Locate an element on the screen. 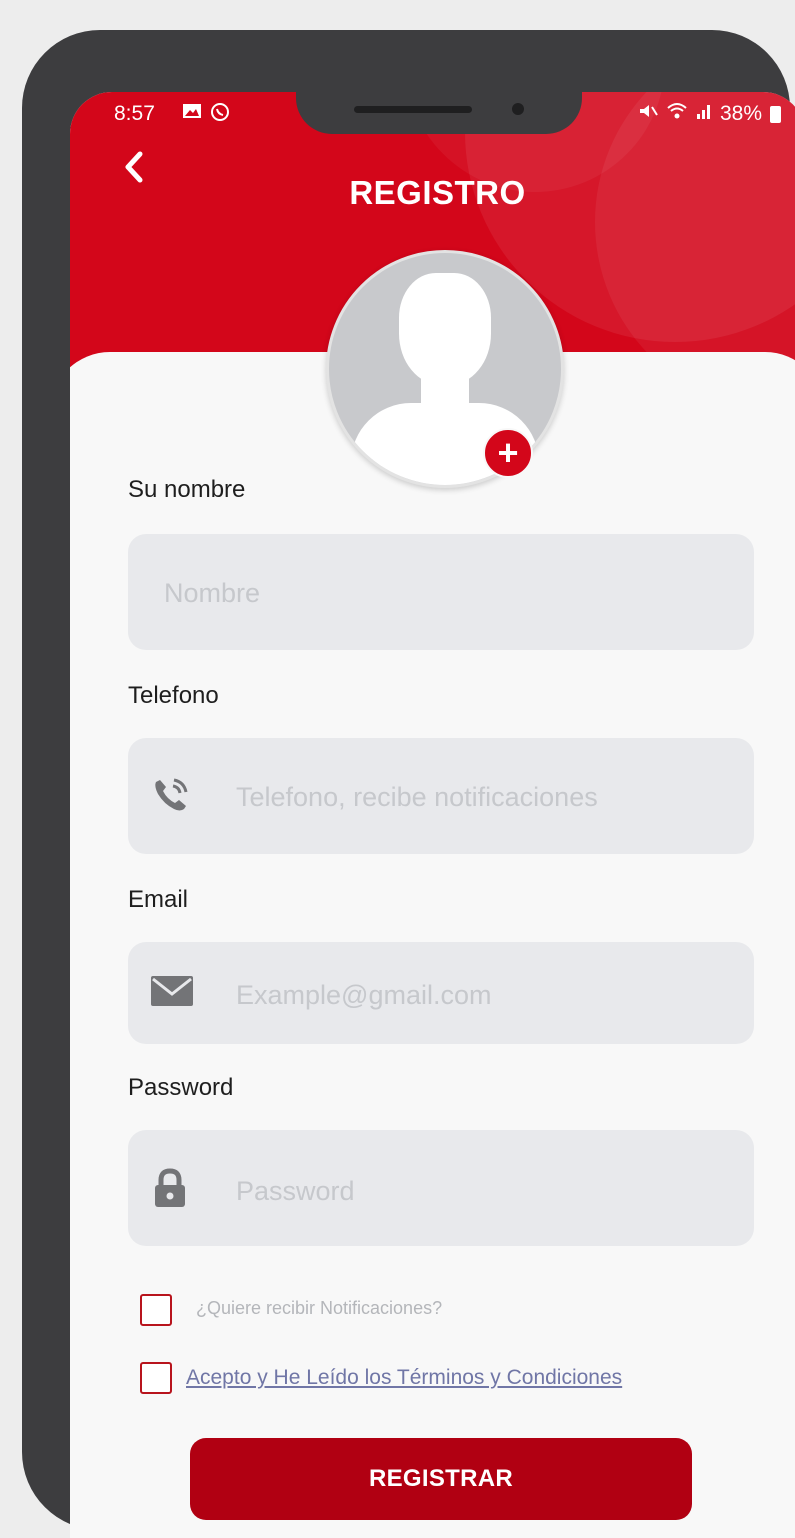 This screenshot has height=1538, width=795. mail-icon is located at coordinates (172, 993).